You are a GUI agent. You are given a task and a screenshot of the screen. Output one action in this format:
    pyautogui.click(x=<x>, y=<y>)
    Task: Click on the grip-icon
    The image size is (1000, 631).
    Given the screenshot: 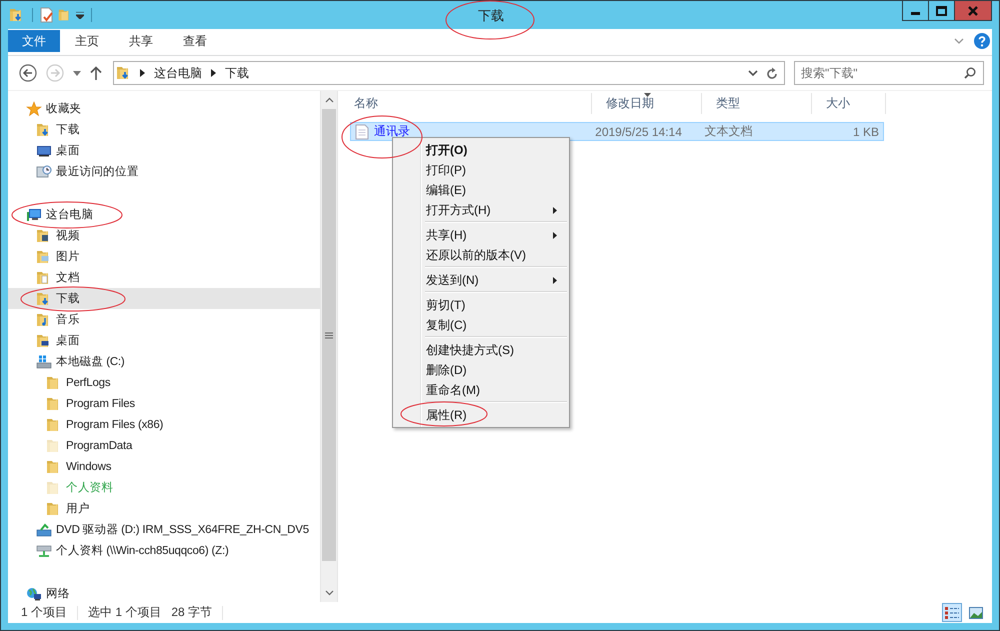 What is the action you would take?
    pyautogui.click(x=329, y=335)
    